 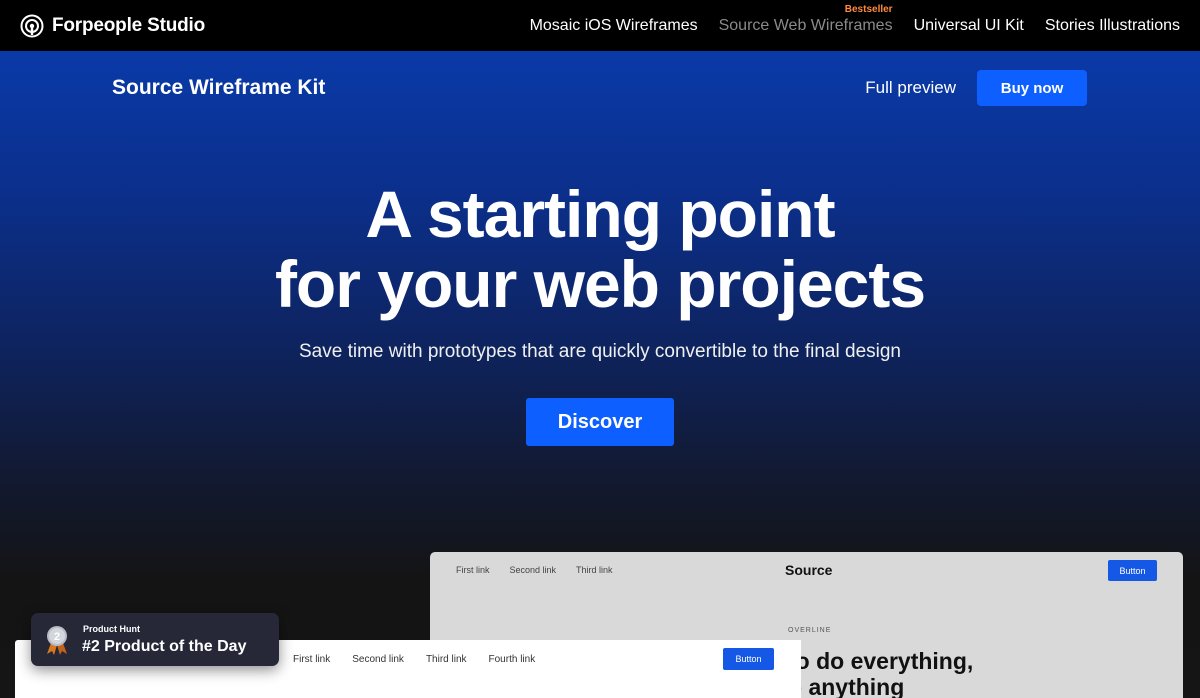 What do you see at coordinates (809, 570) in the screenshot?
I see `preview-logo: Source` at bounding box center [809, 570].